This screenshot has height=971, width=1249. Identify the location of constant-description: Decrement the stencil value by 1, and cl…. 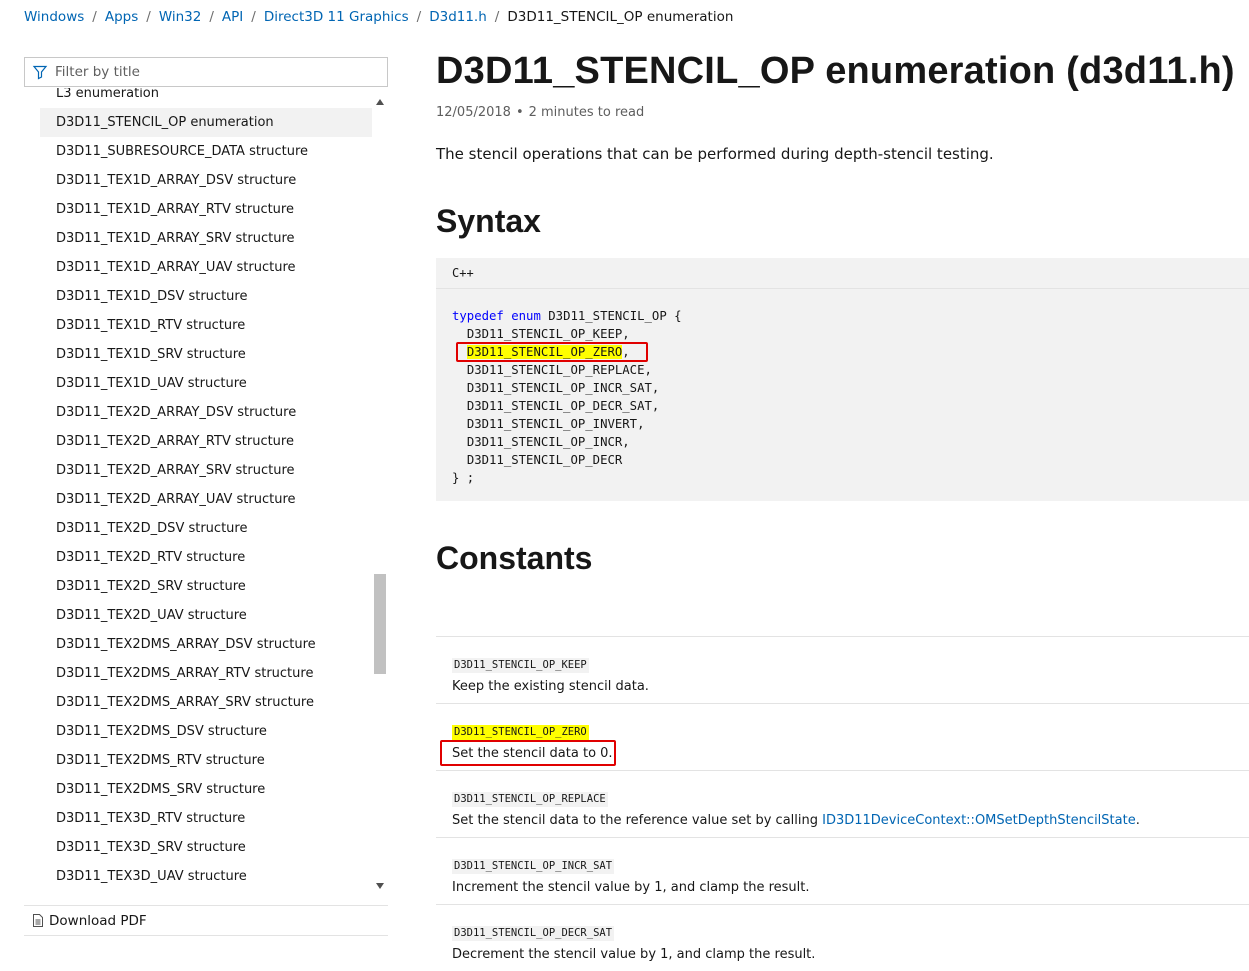
(634, 954).